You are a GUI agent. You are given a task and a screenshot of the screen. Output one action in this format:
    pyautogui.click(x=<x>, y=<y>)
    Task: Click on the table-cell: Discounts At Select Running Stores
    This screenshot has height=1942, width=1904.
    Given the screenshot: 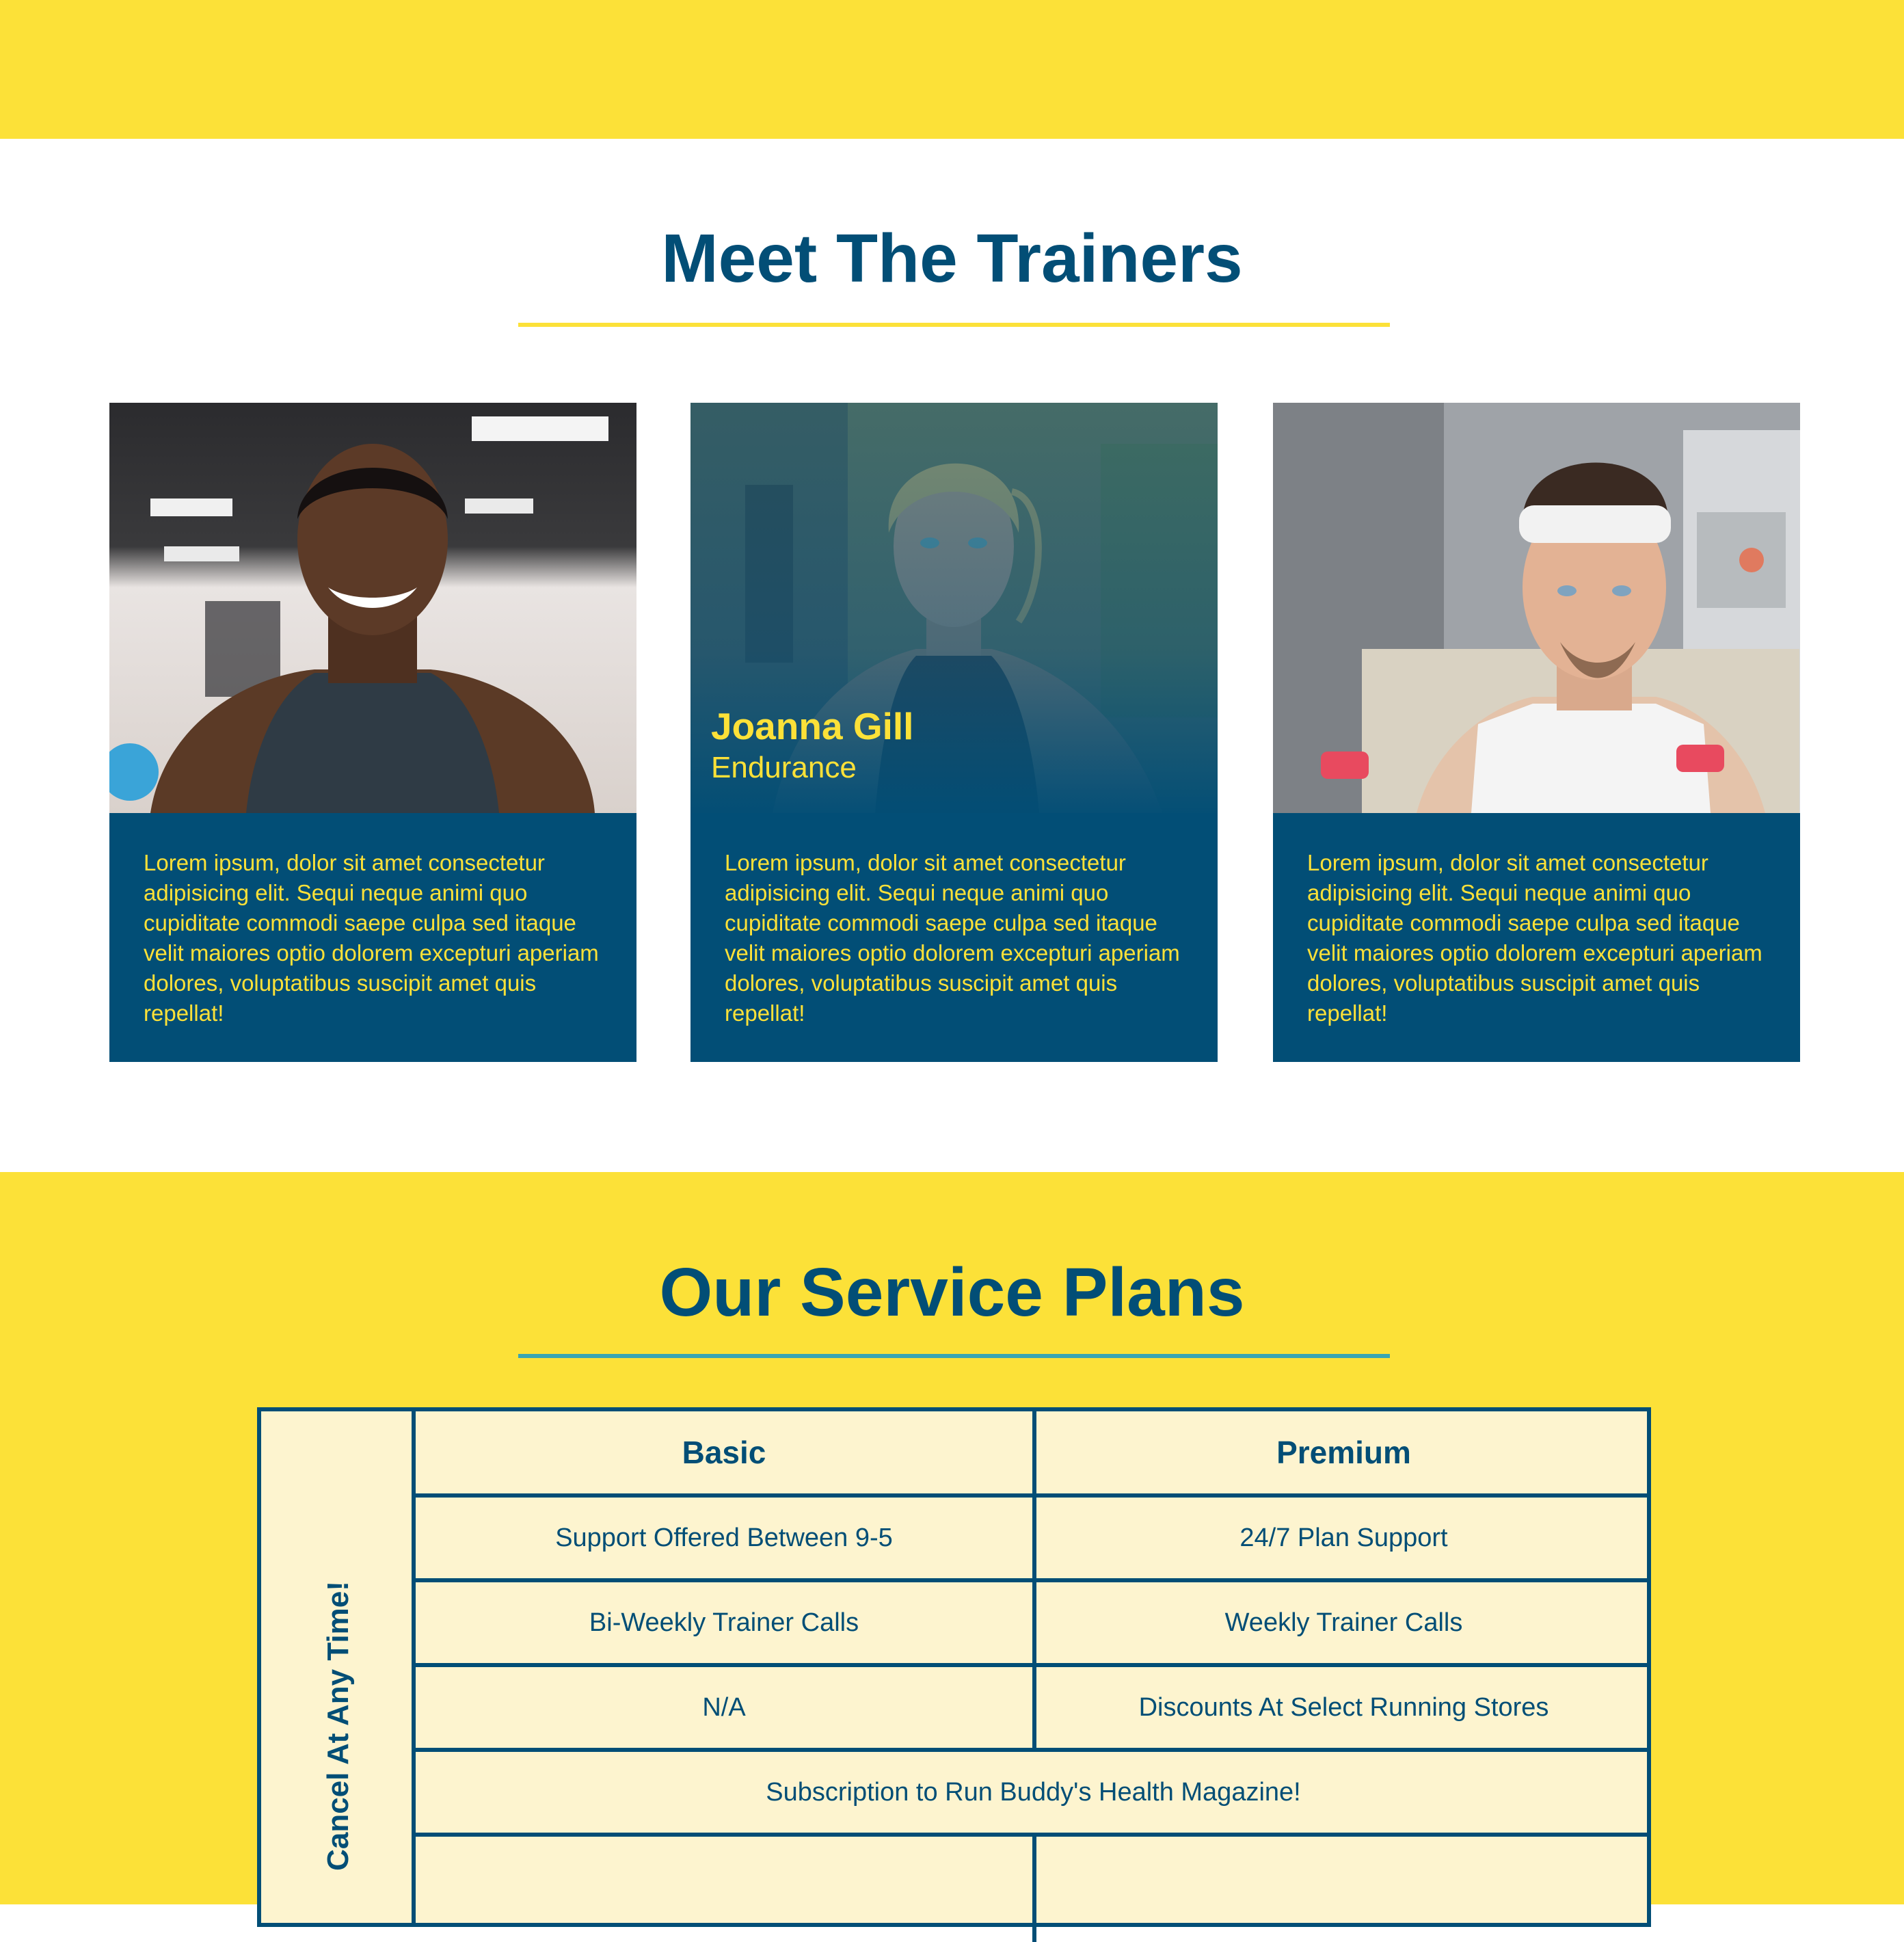 What is the action you would take?
    pyautogui.click(x=1343, y=1707)
    